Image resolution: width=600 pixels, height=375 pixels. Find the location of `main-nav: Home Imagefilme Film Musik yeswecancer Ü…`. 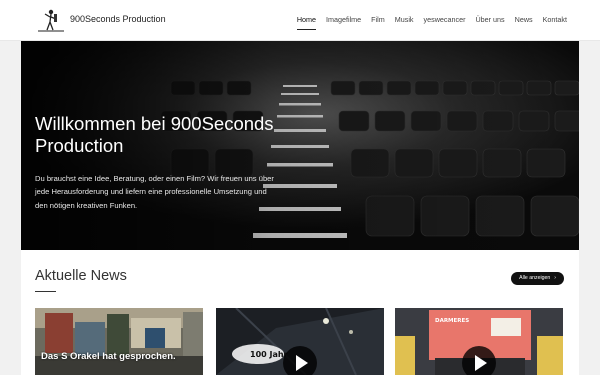

main-nav: Home Imagefilme Film Musik yeswecancer Ü… is located at coordinates (431, 22).